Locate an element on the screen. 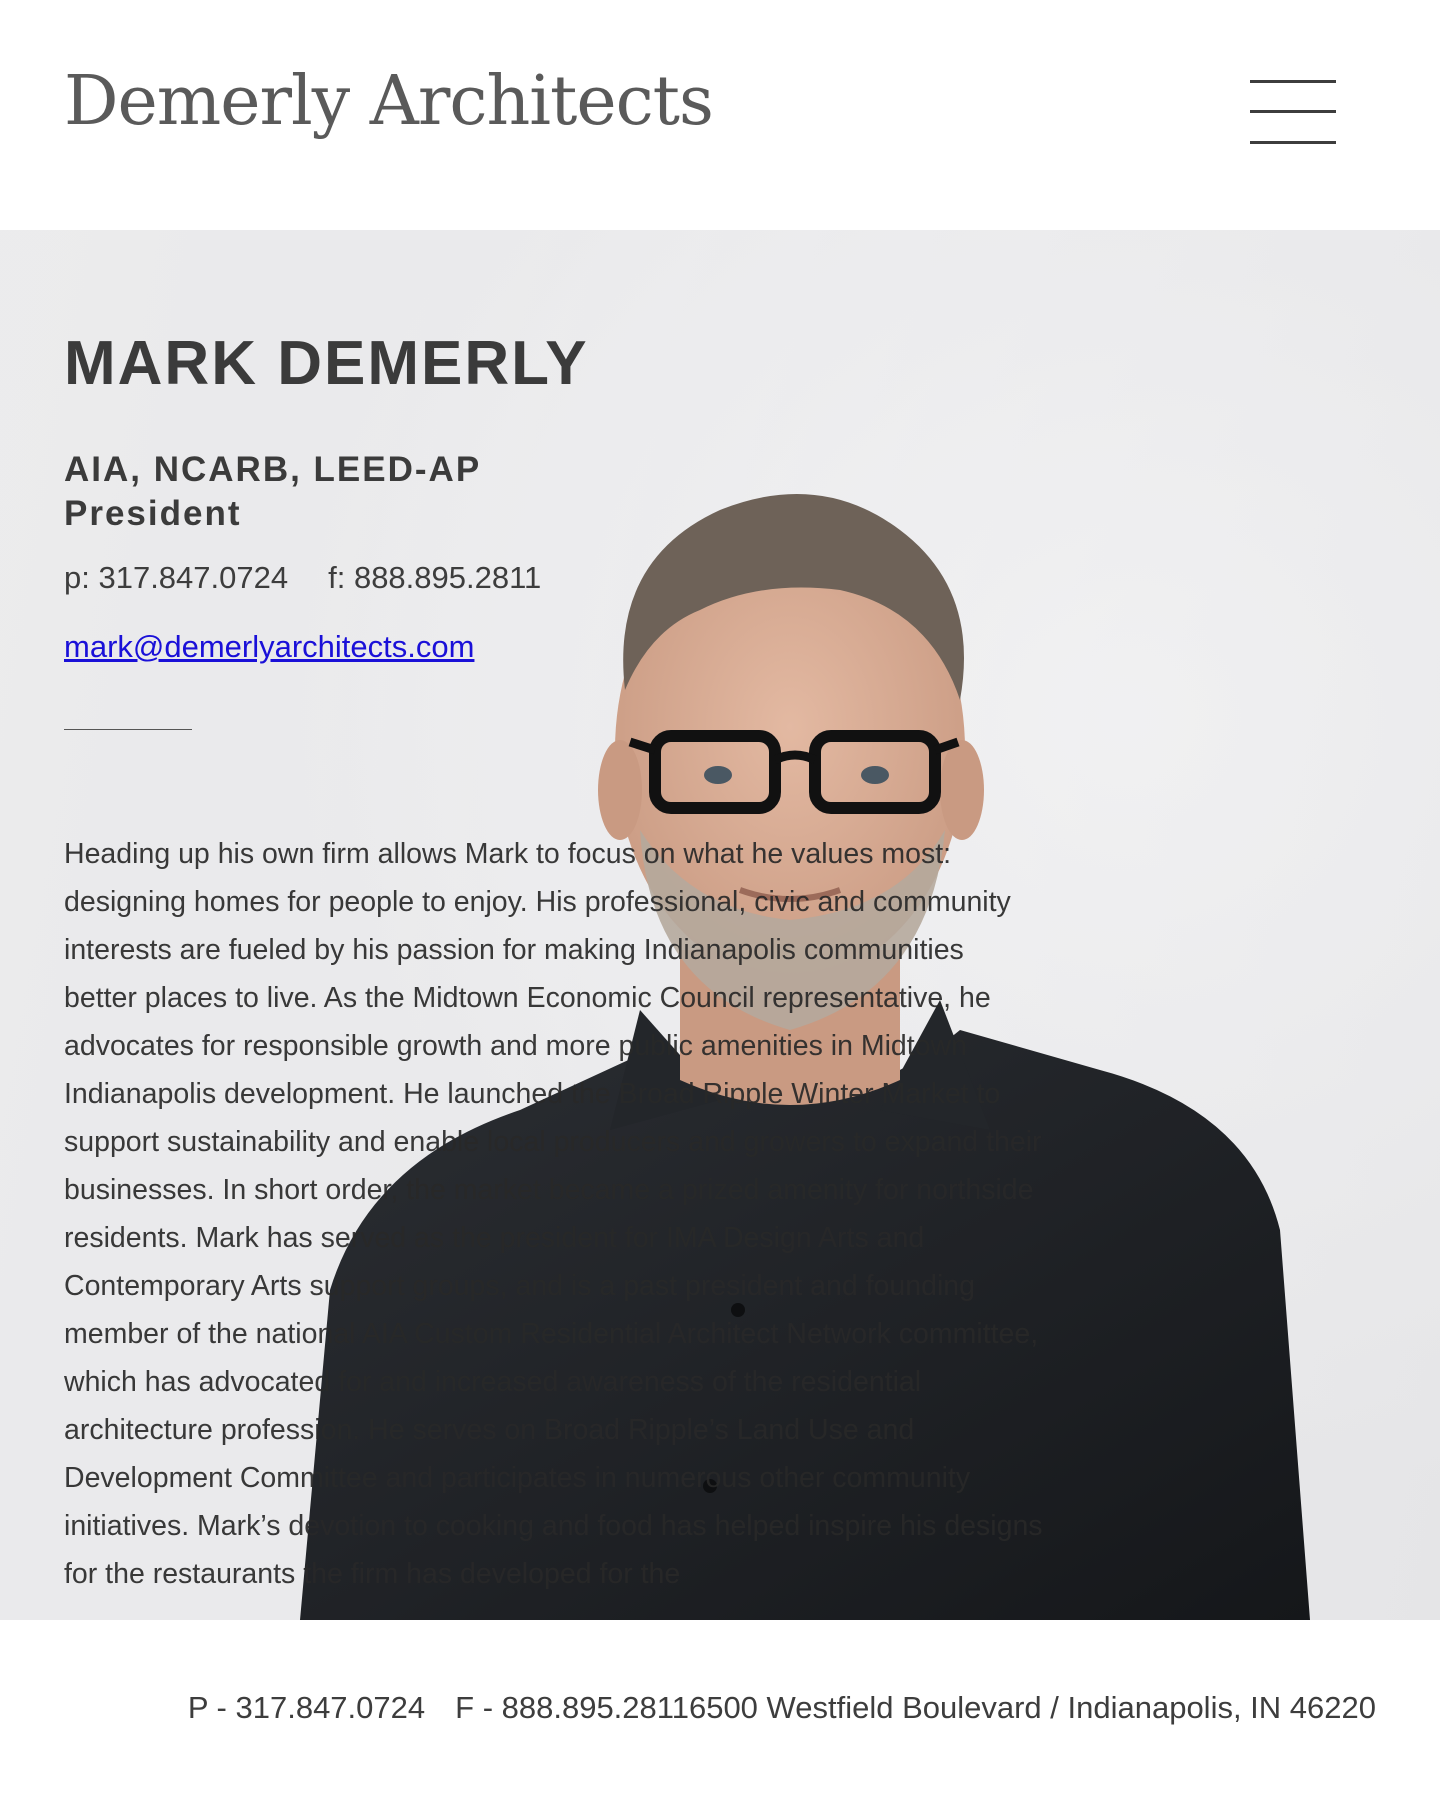 The width and height of the screenshot is (1440, 1800). profile-contact-numbers: p: 317.847.0724 f: 888.895.2811 is located at coordinates (302, 578).